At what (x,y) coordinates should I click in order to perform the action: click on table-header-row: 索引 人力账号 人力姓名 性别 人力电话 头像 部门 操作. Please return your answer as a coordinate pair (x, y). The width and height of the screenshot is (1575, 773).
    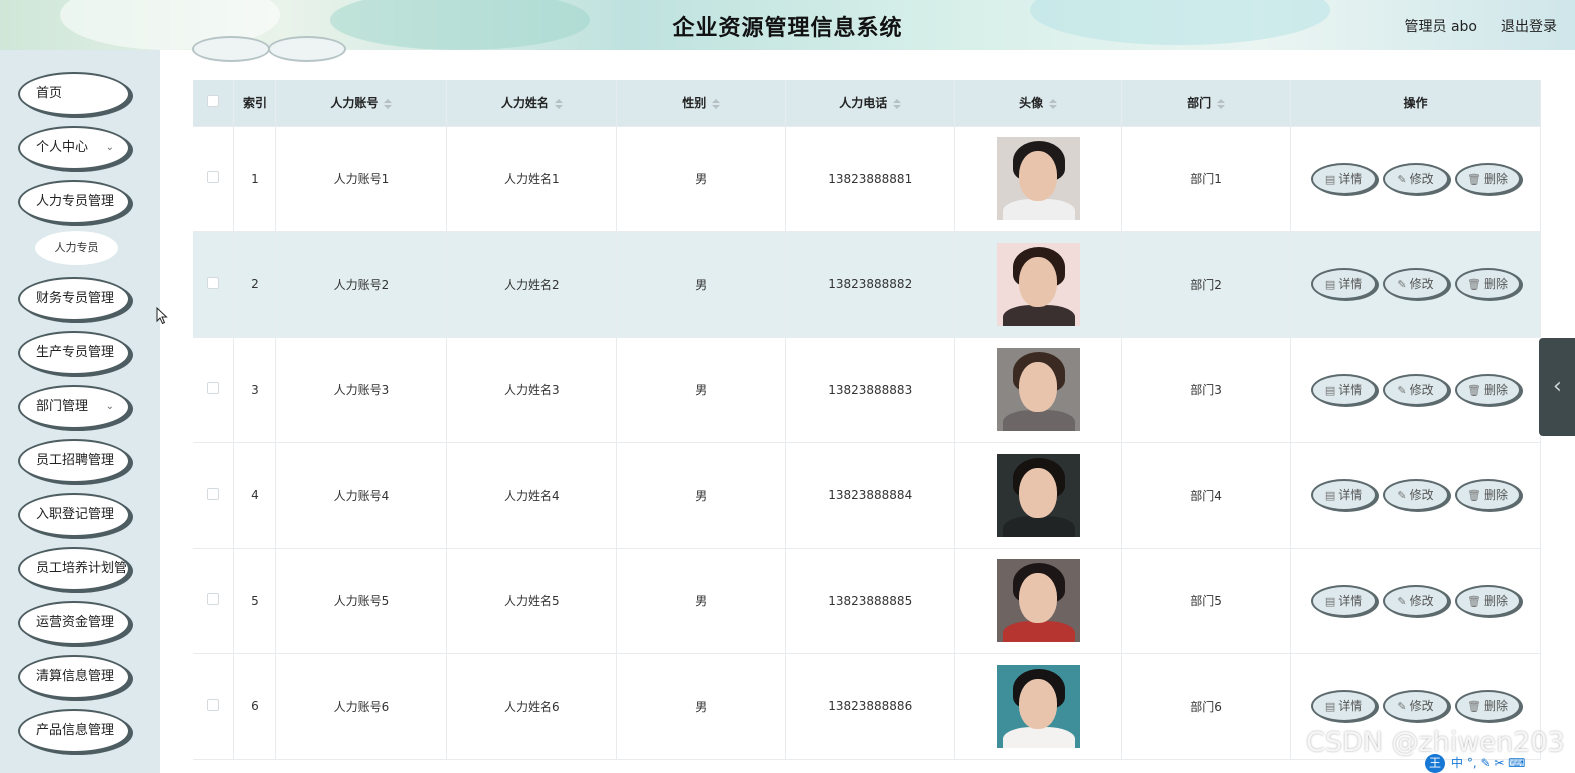
    Looking at the image, I should click on (867, 103).